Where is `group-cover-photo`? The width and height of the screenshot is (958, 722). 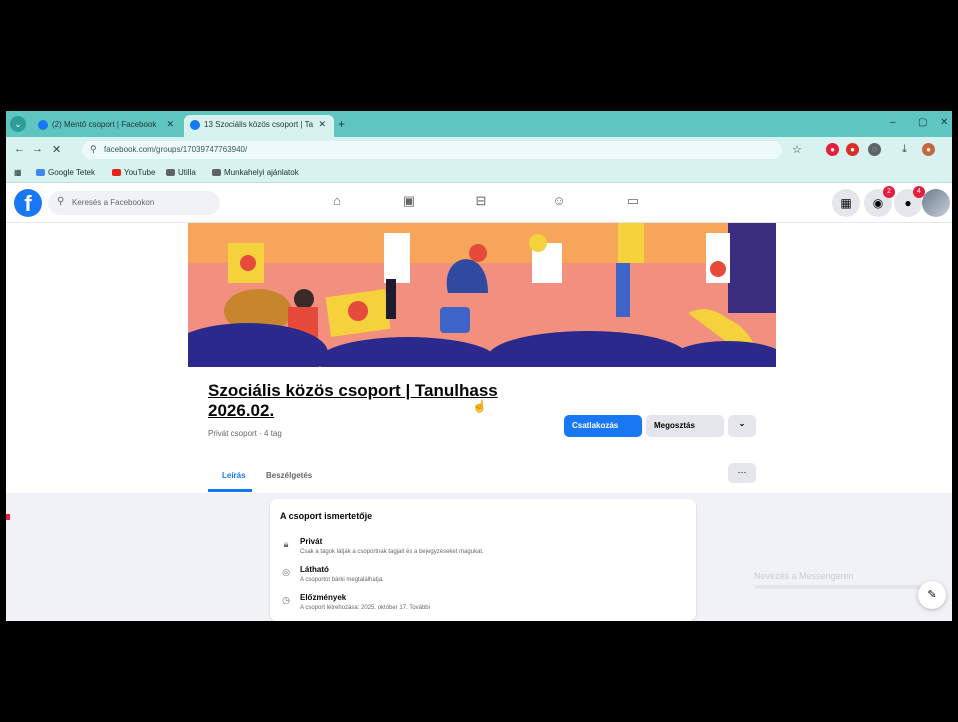
group-cover-photo is located at coordinates (482, 295).